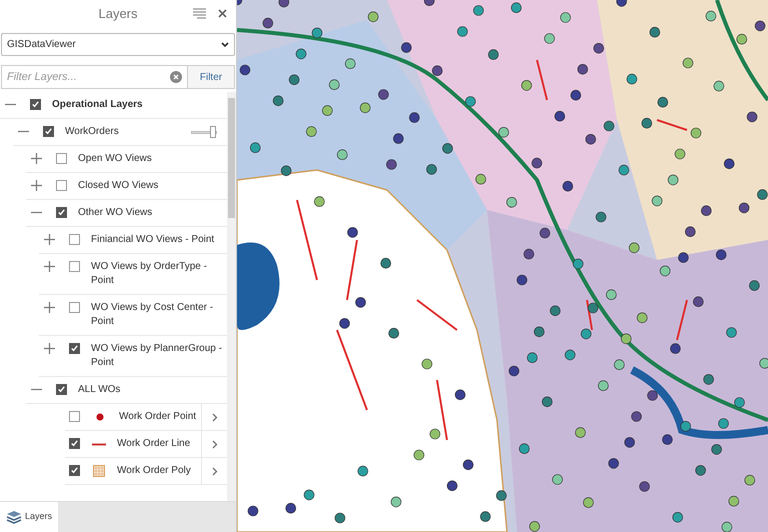 The image size is (768, 532). I want to click on slider-thumb, so click(213, 132).